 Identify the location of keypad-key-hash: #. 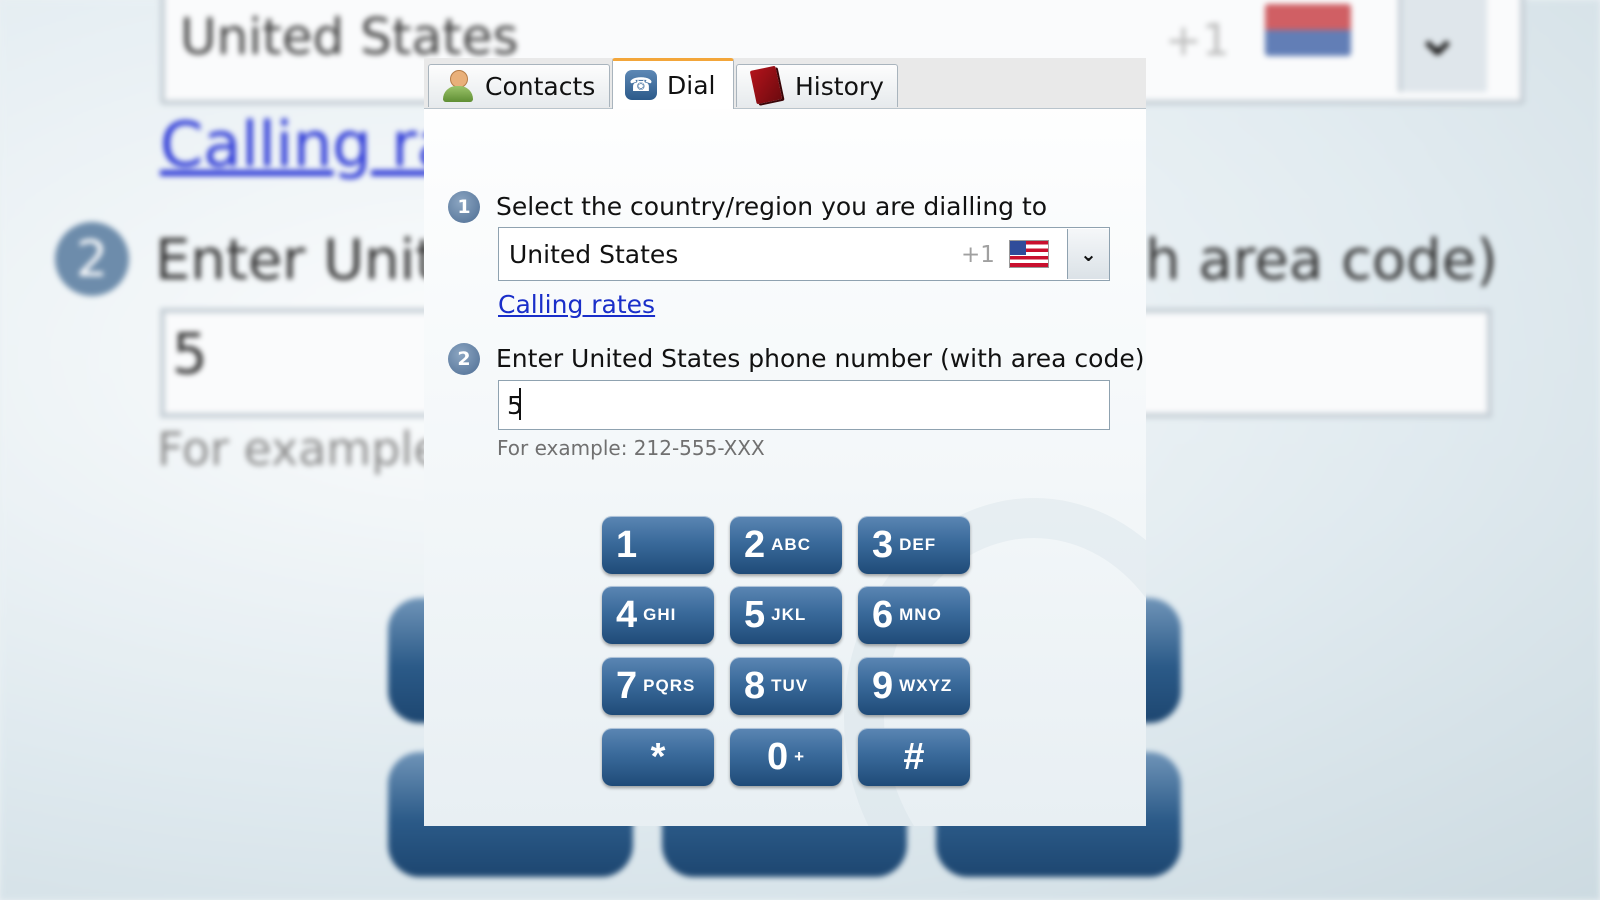
(914, 757).